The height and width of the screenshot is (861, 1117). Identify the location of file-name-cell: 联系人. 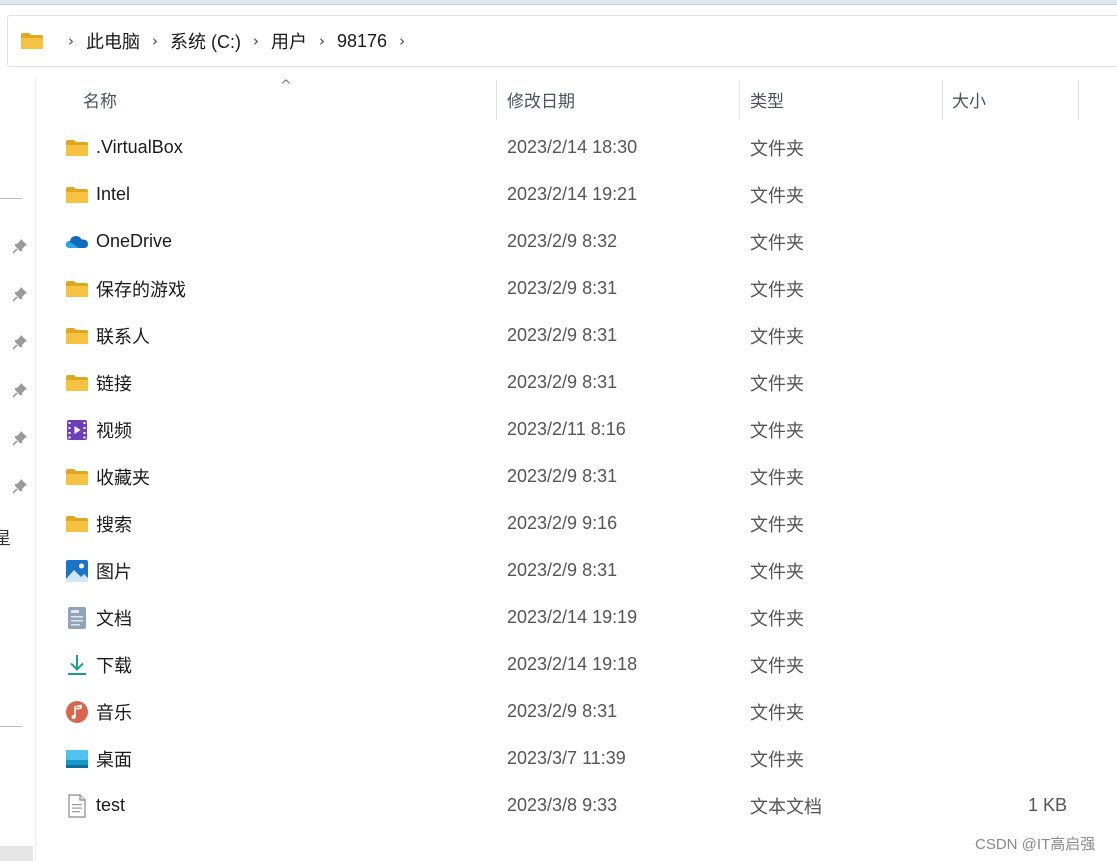
(107, 335).